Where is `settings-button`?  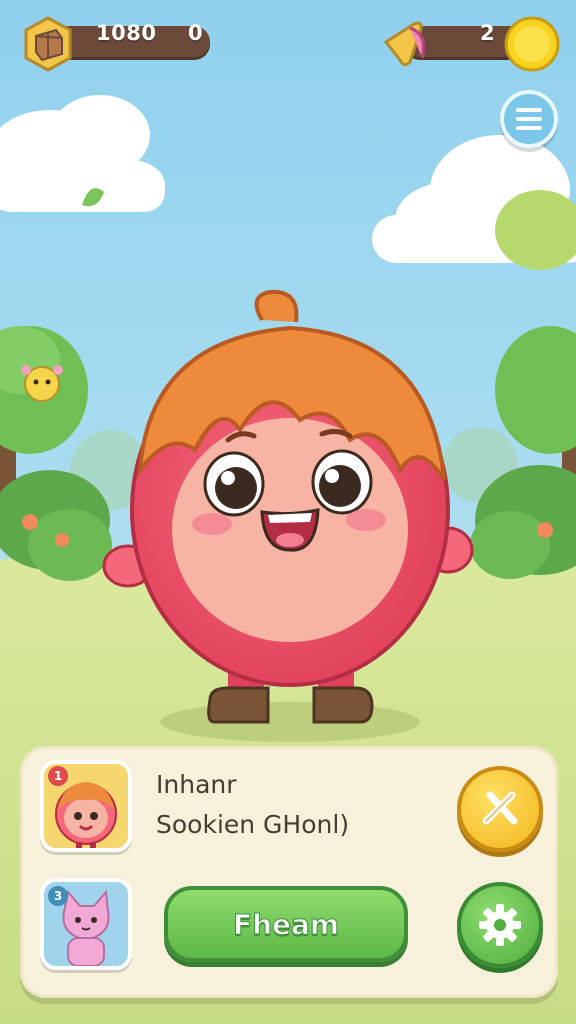 settings-button is located at coordinates (500, 925).